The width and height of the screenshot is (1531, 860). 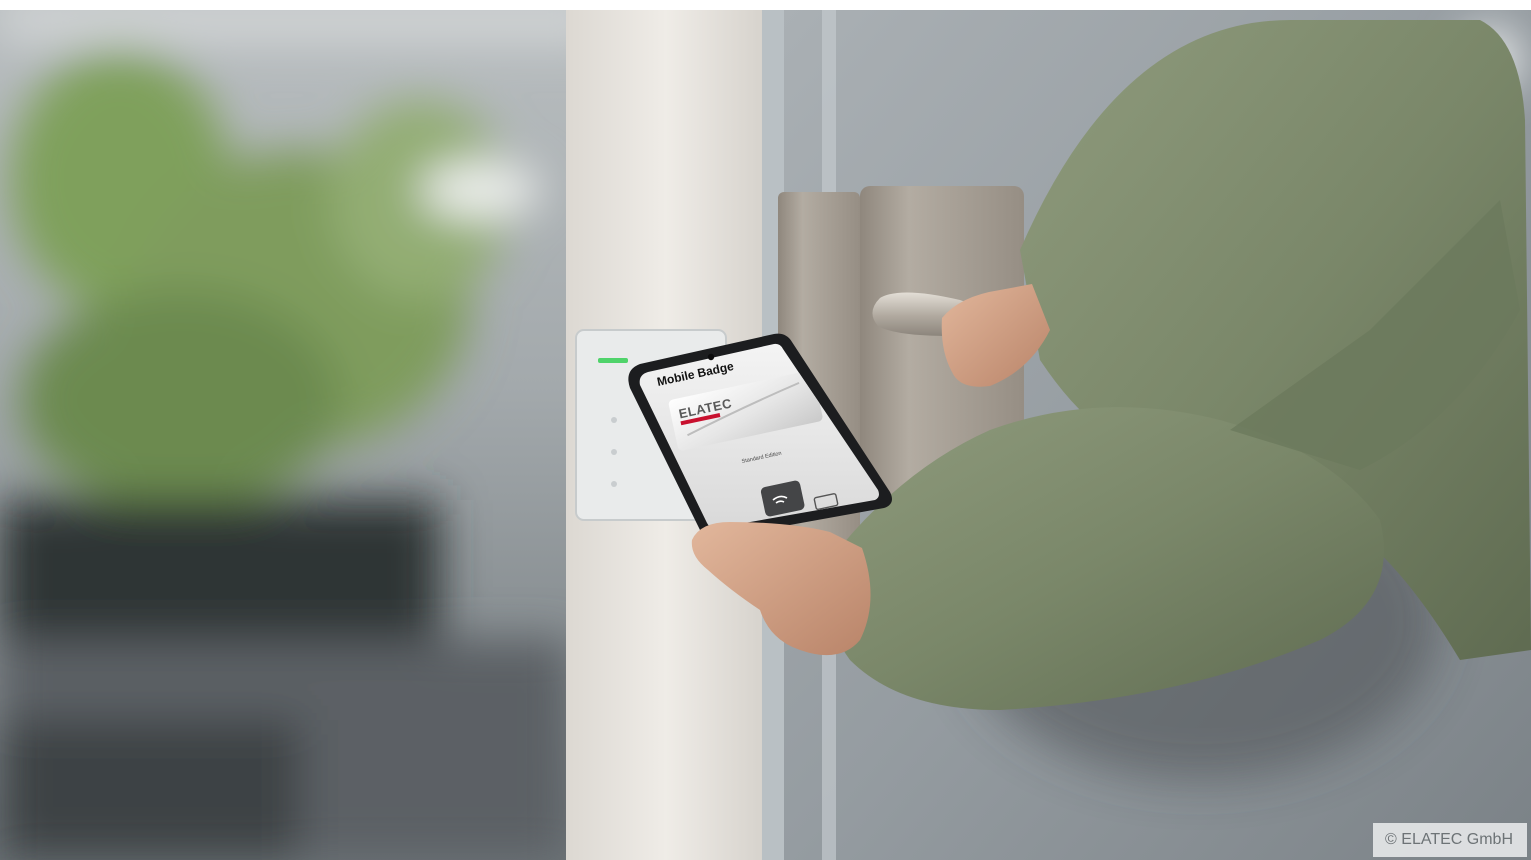 I want to click on top-border, so click(x=765, y=5).